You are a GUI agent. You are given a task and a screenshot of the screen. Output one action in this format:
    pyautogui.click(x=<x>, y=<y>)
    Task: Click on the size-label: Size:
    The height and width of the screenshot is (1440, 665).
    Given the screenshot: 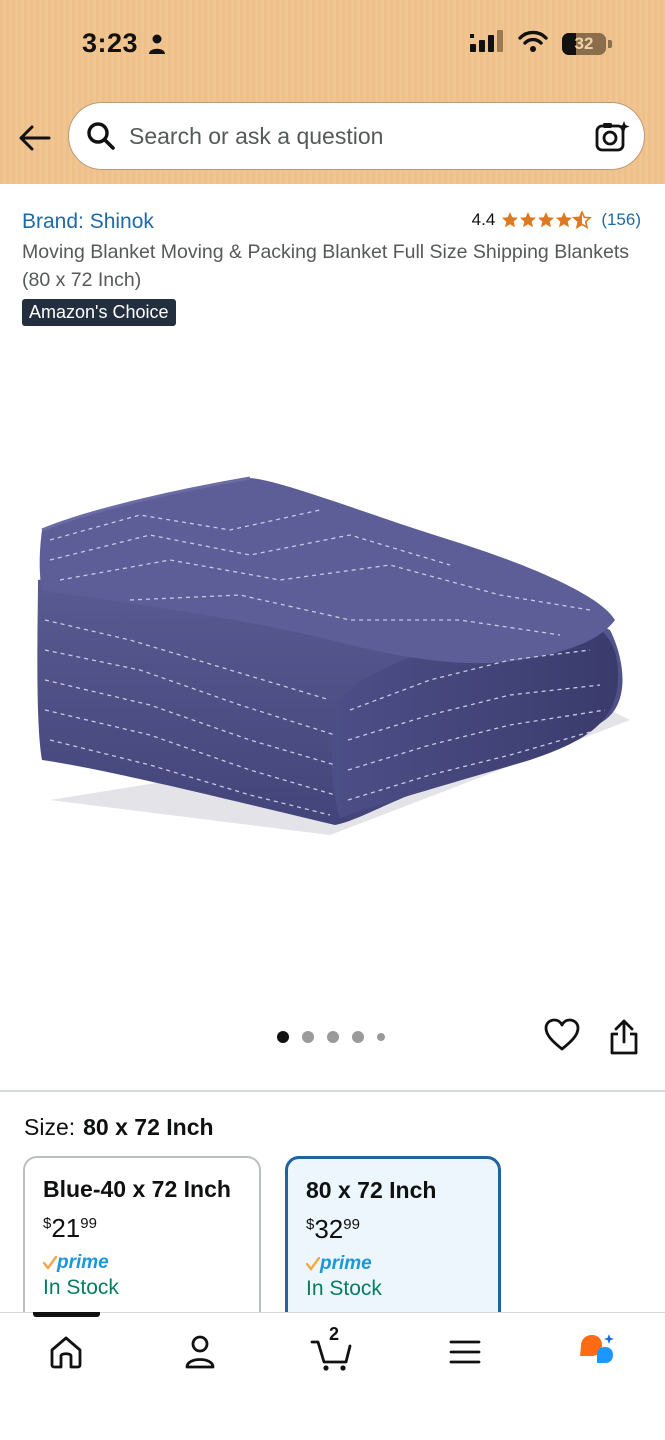 What is the action you would take?
    pyautogui.click(x=50, y=1127)
    